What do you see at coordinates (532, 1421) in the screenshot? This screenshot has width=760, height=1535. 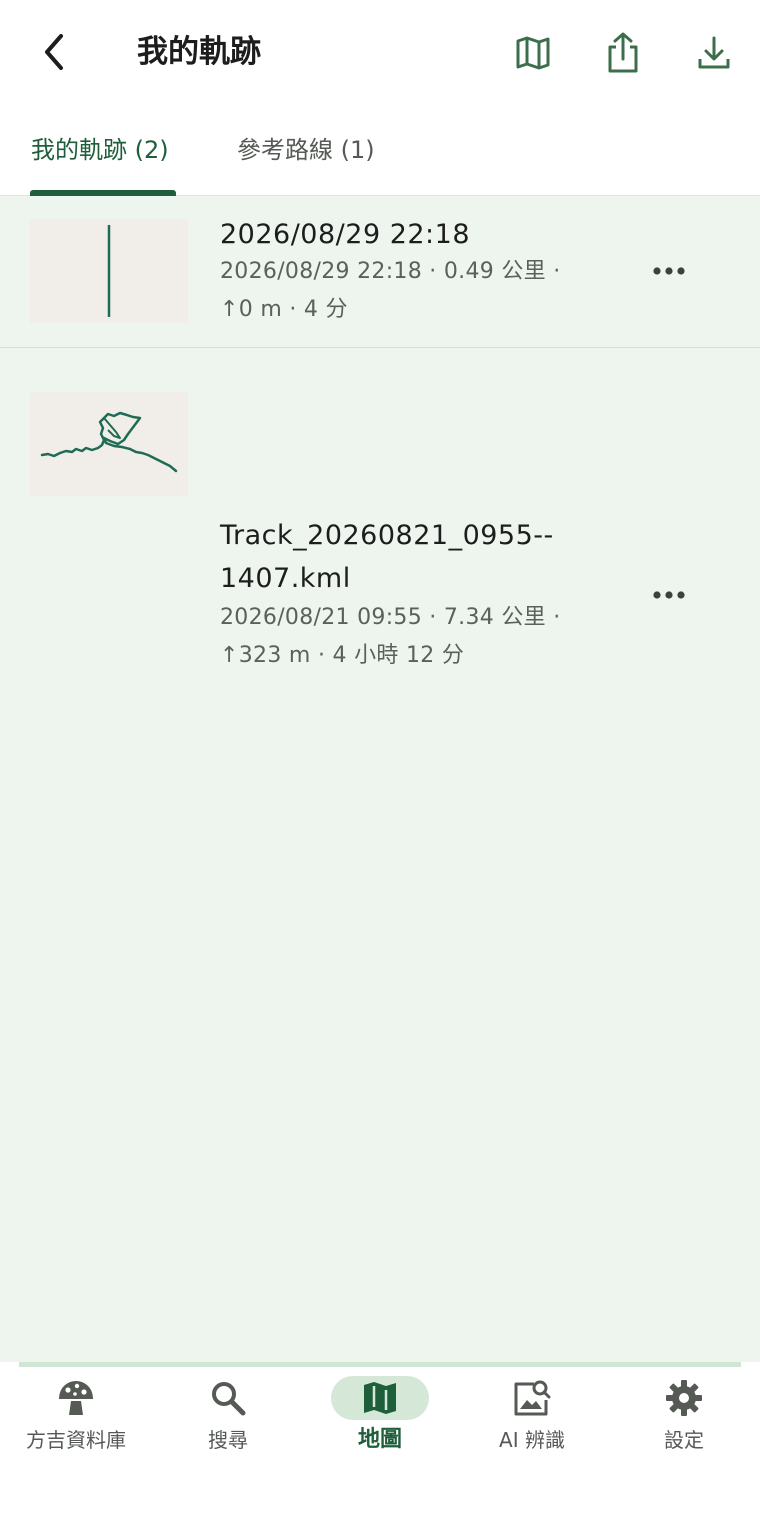 I see `nav-item-ai-identify: AI 辨識` at bounding box center [532, 1421].